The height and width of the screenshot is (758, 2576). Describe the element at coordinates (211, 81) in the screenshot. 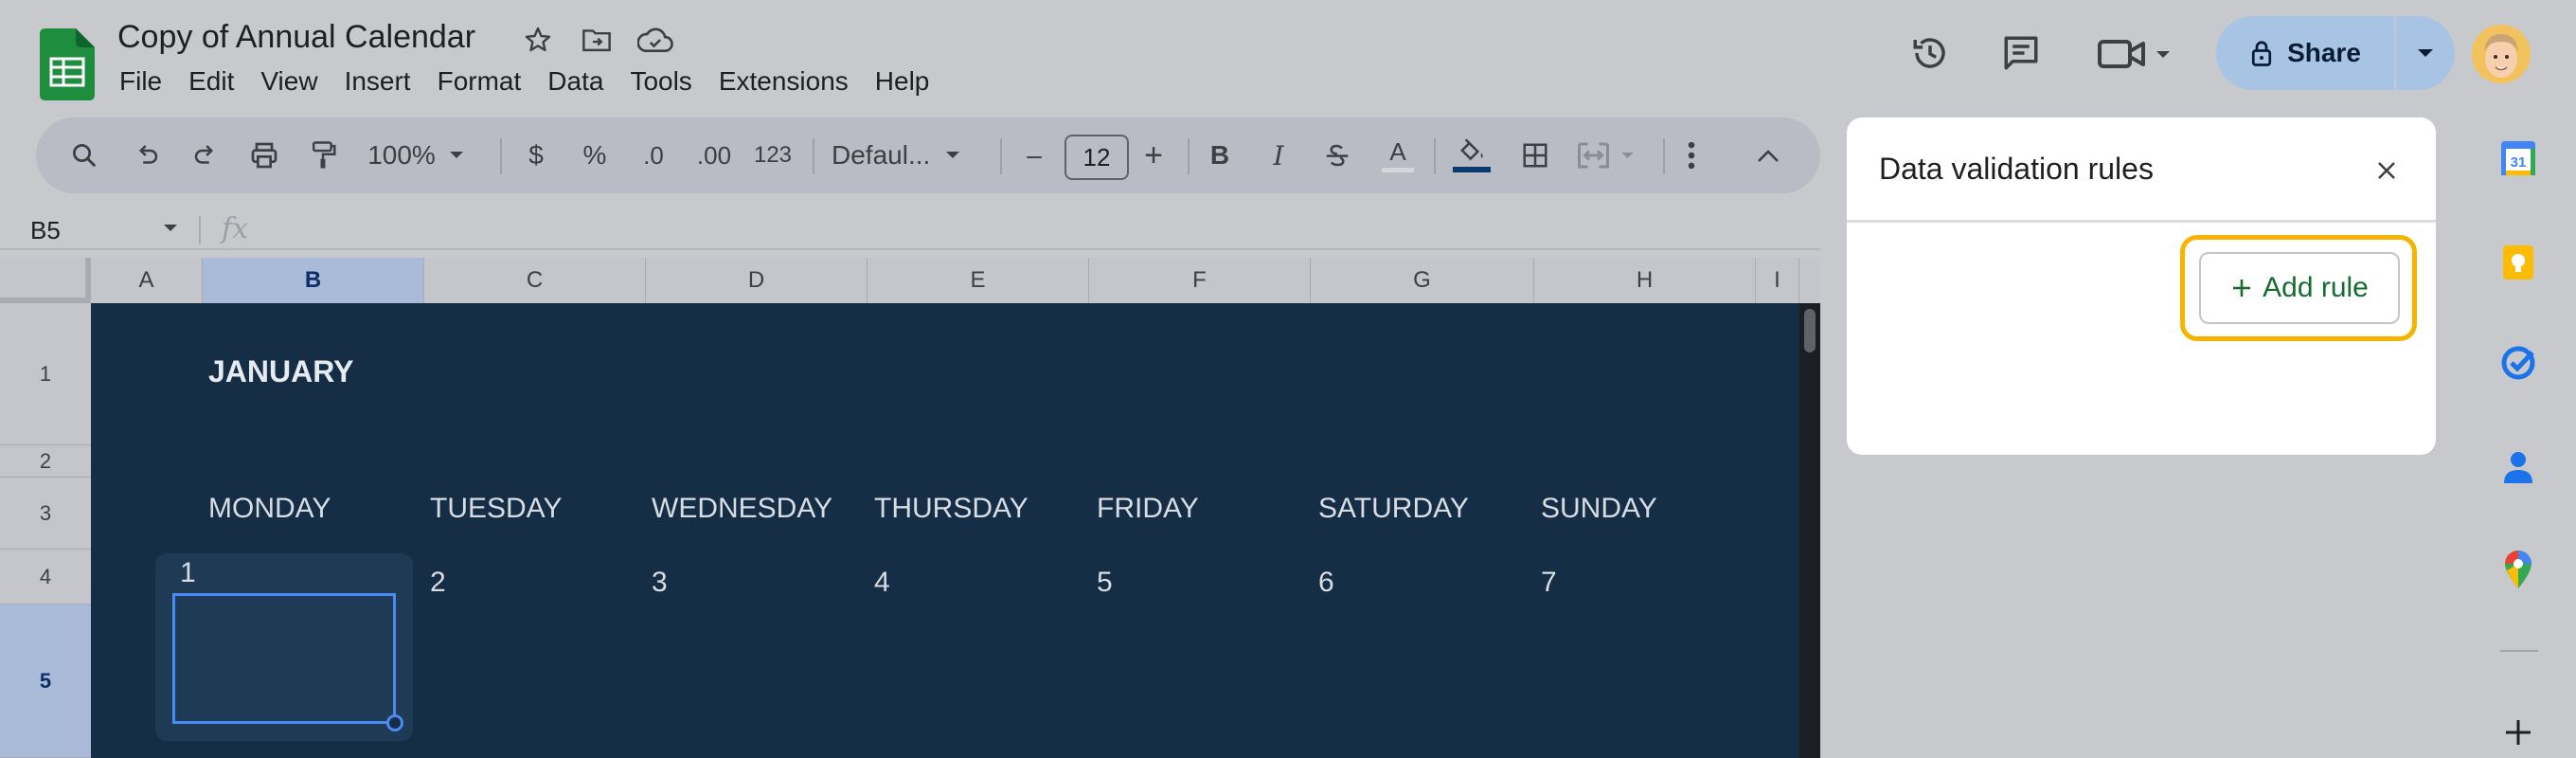

I see `menu-edit: Edit` at that location.